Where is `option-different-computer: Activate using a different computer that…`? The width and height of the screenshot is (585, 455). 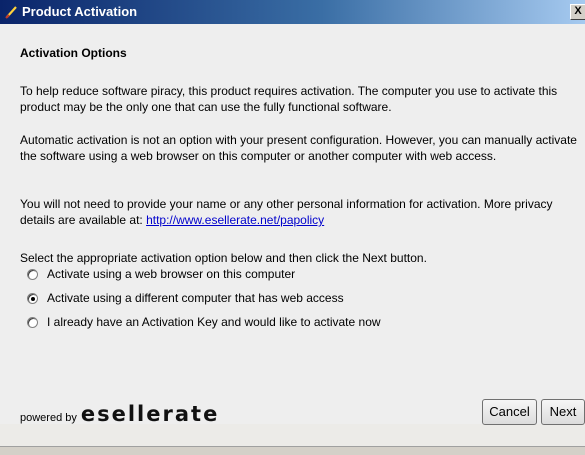
option-different-computer: Activate using a different computer that… is located at coordinates (185, 298).